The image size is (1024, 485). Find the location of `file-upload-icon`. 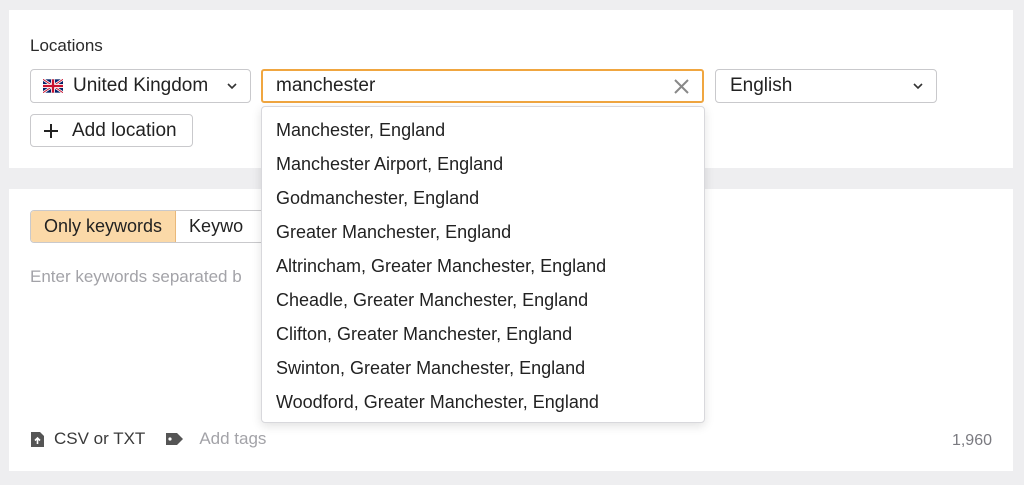

file-upload-icon is located at coordinates (37, 439).